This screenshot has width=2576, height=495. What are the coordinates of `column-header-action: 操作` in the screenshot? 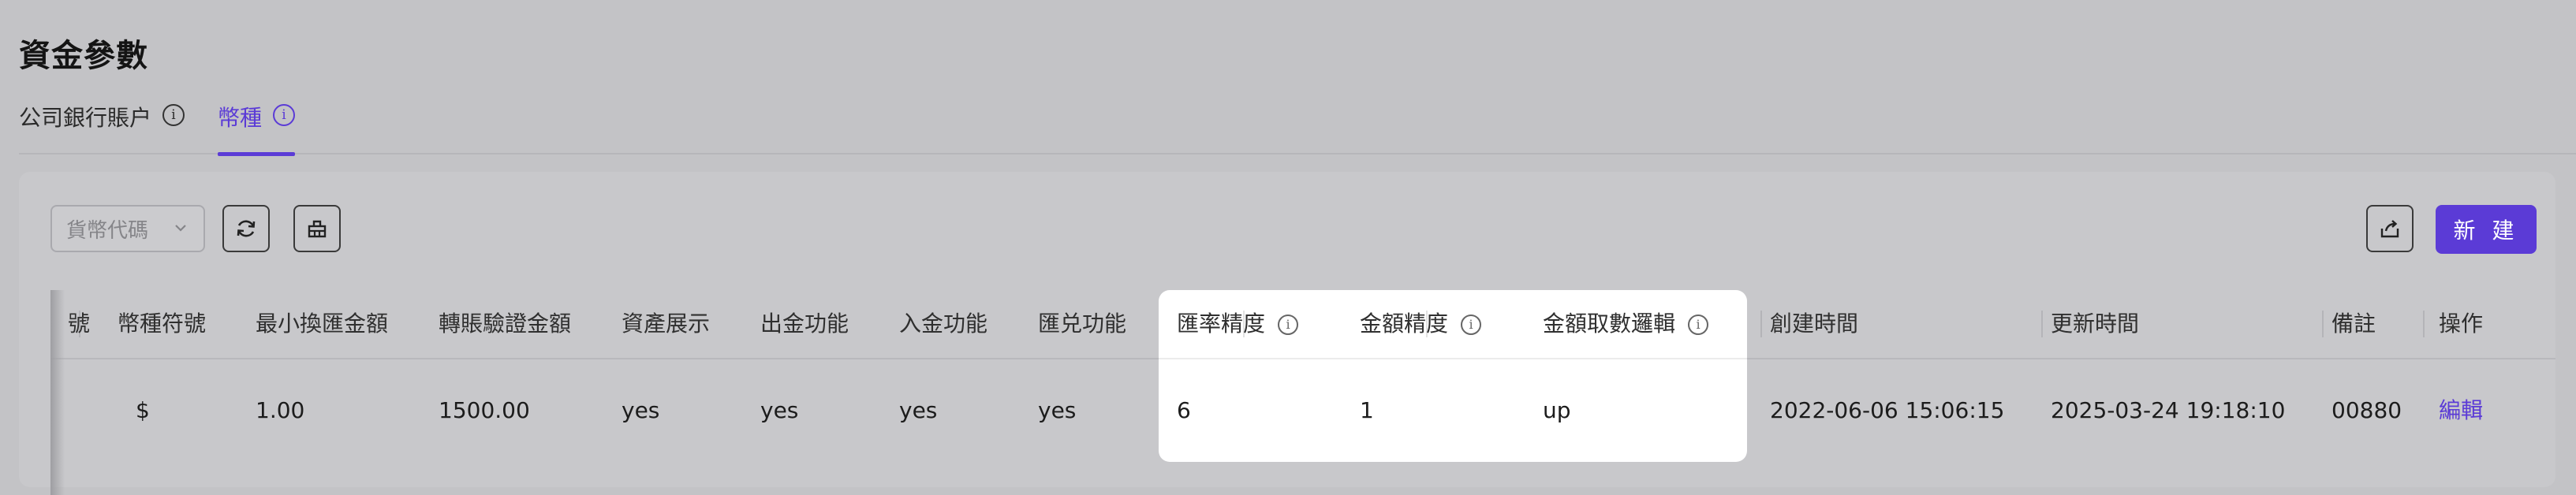 It's located at (2461, 324).